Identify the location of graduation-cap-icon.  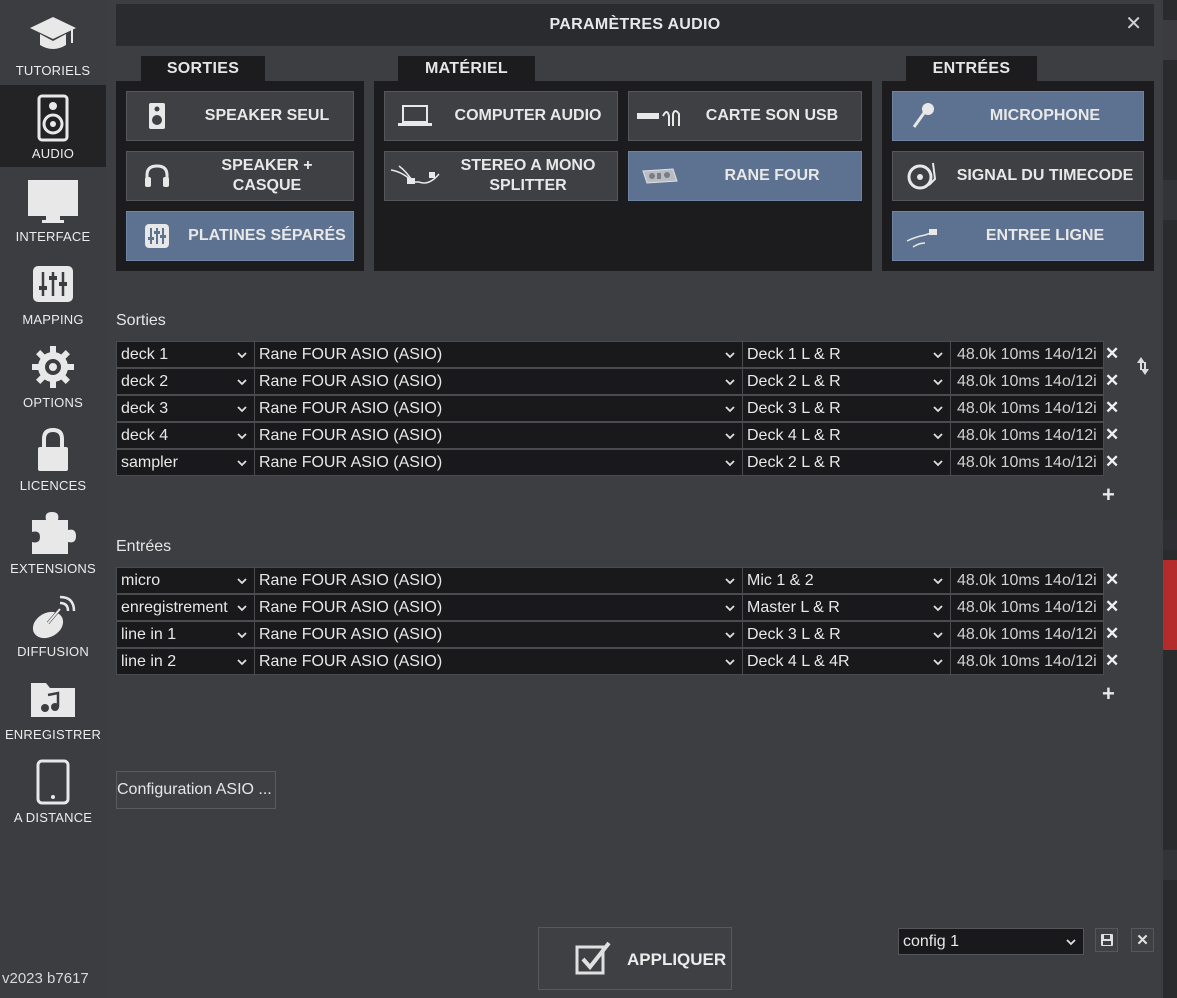
(53, 35).